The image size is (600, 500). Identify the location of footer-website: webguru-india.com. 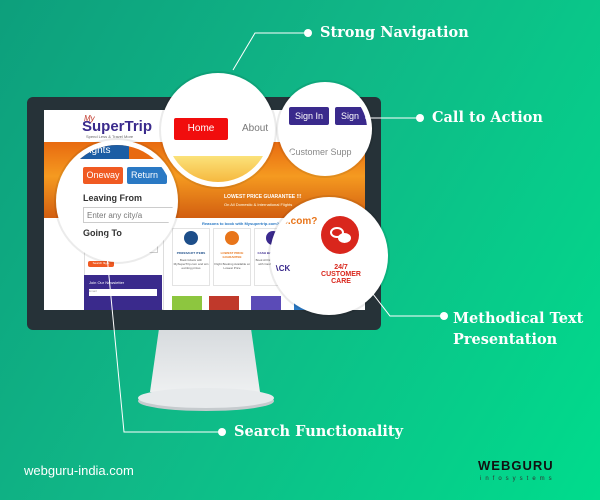
(79, 470).